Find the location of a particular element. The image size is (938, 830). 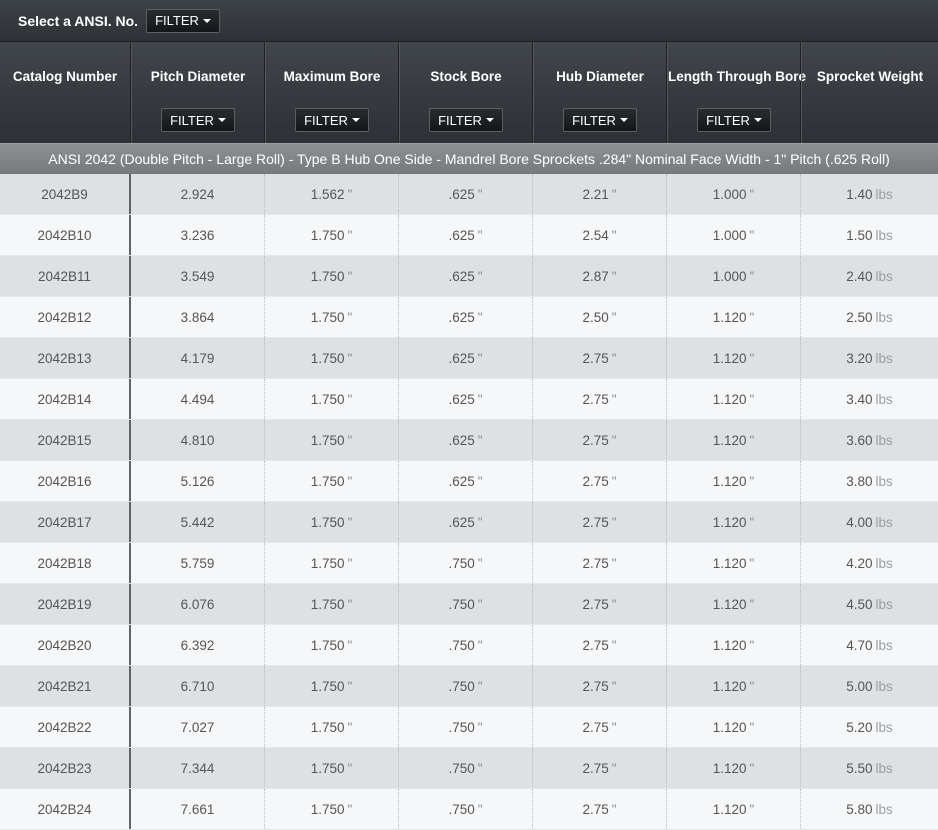

pitch-diameter-cell: 6.076 is located at coordinates (198, 604).